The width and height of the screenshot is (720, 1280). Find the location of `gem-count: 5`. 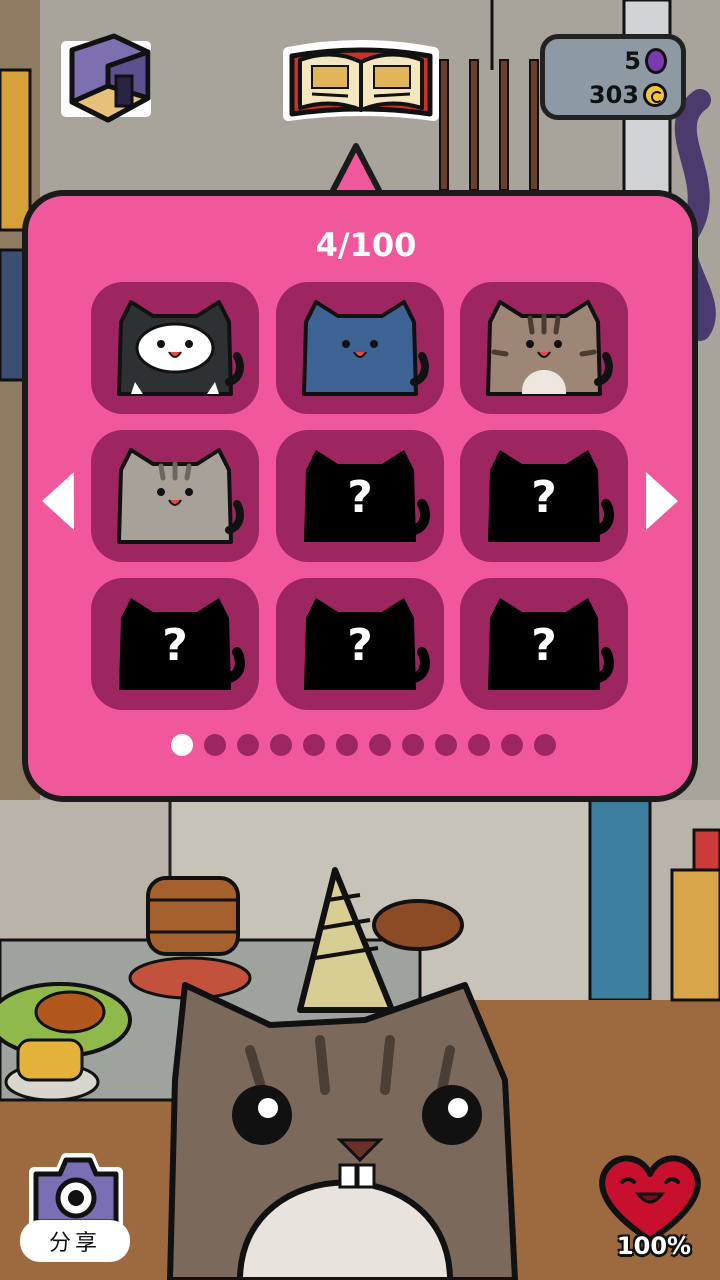

gem-count: 5 is located at coordinates (632, 61).